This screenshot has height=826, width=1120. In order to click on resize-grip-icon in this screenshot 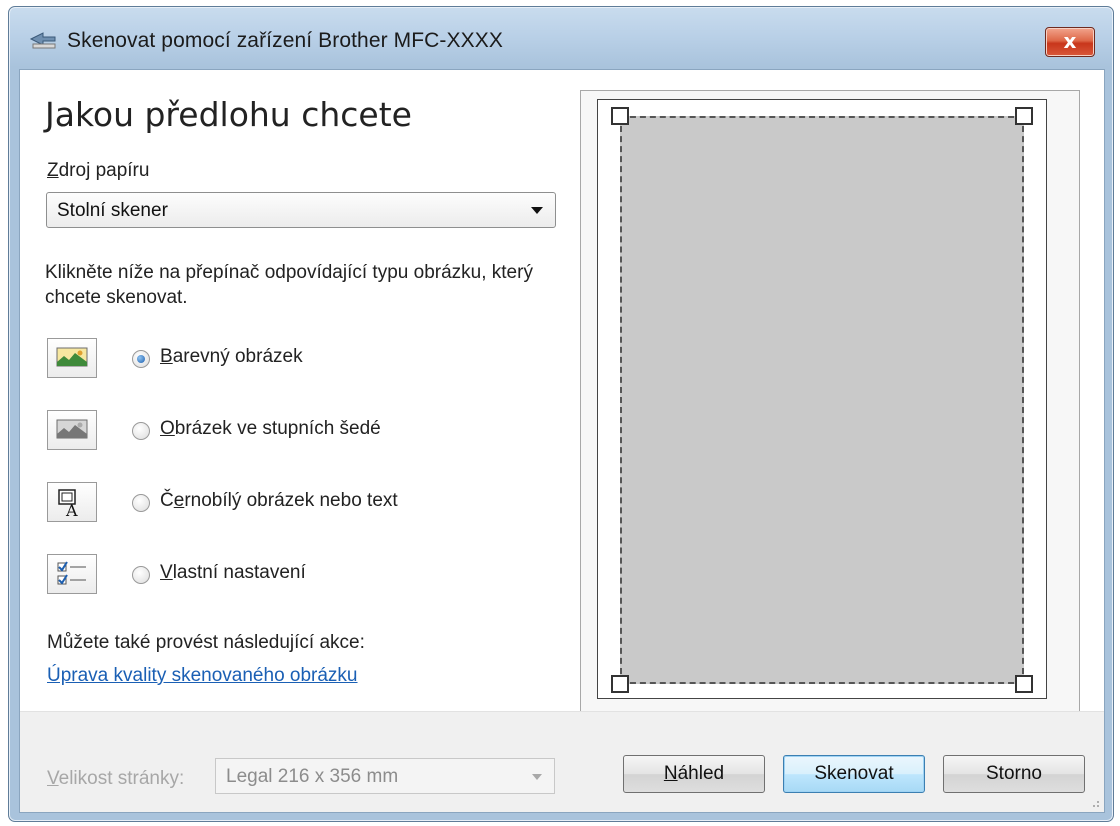, I will do `click(1094, 802)`.